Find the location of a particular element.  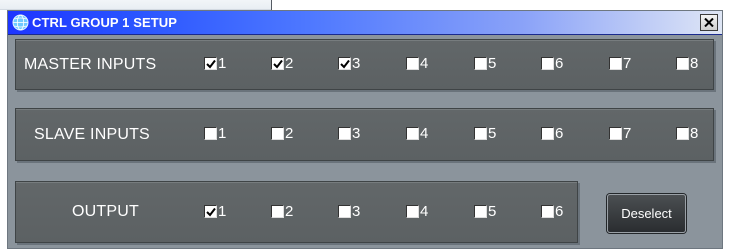

output-label: OUTPUT is located at coordinates (105, 211).